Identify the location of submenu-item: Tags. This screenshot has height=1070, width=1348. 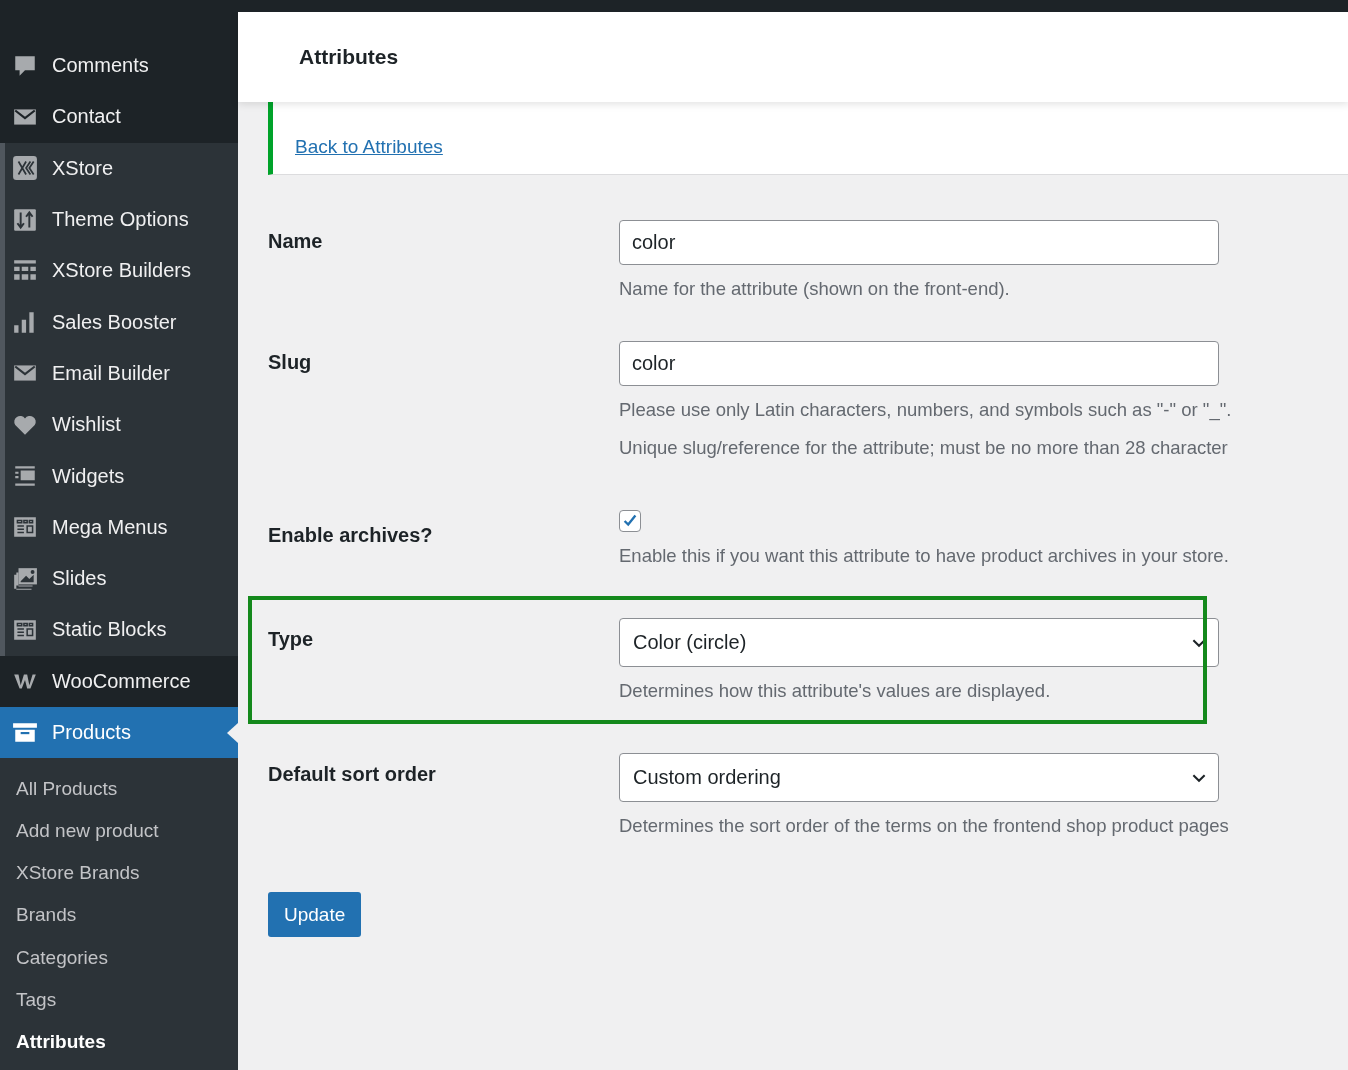
(119, 999).